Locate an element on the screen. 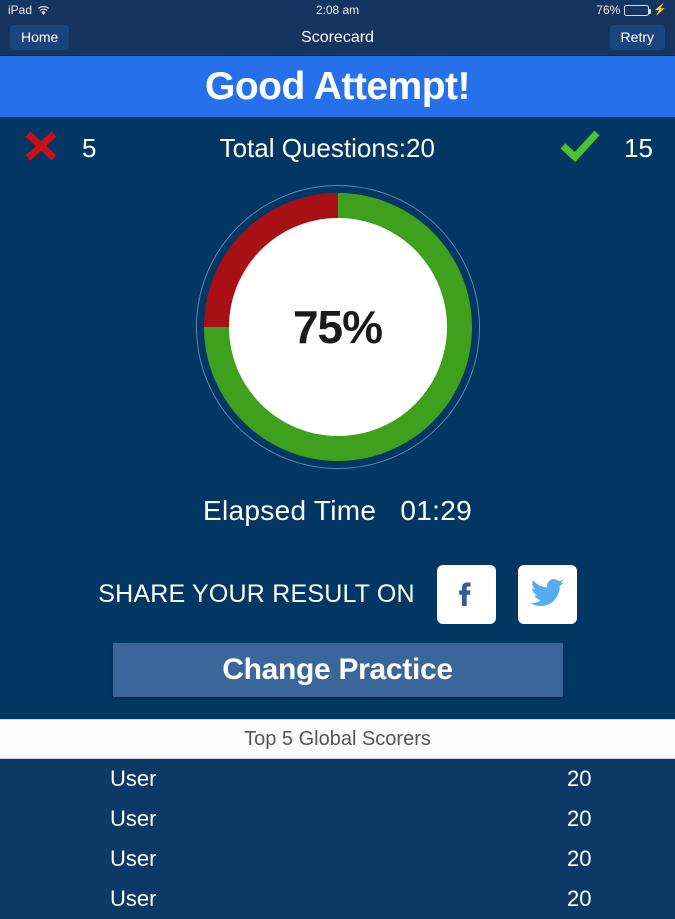 The height and width of the screenshot is (919, 675). result-banner-text: Good Attempt! is located at coordinates (338, 86).